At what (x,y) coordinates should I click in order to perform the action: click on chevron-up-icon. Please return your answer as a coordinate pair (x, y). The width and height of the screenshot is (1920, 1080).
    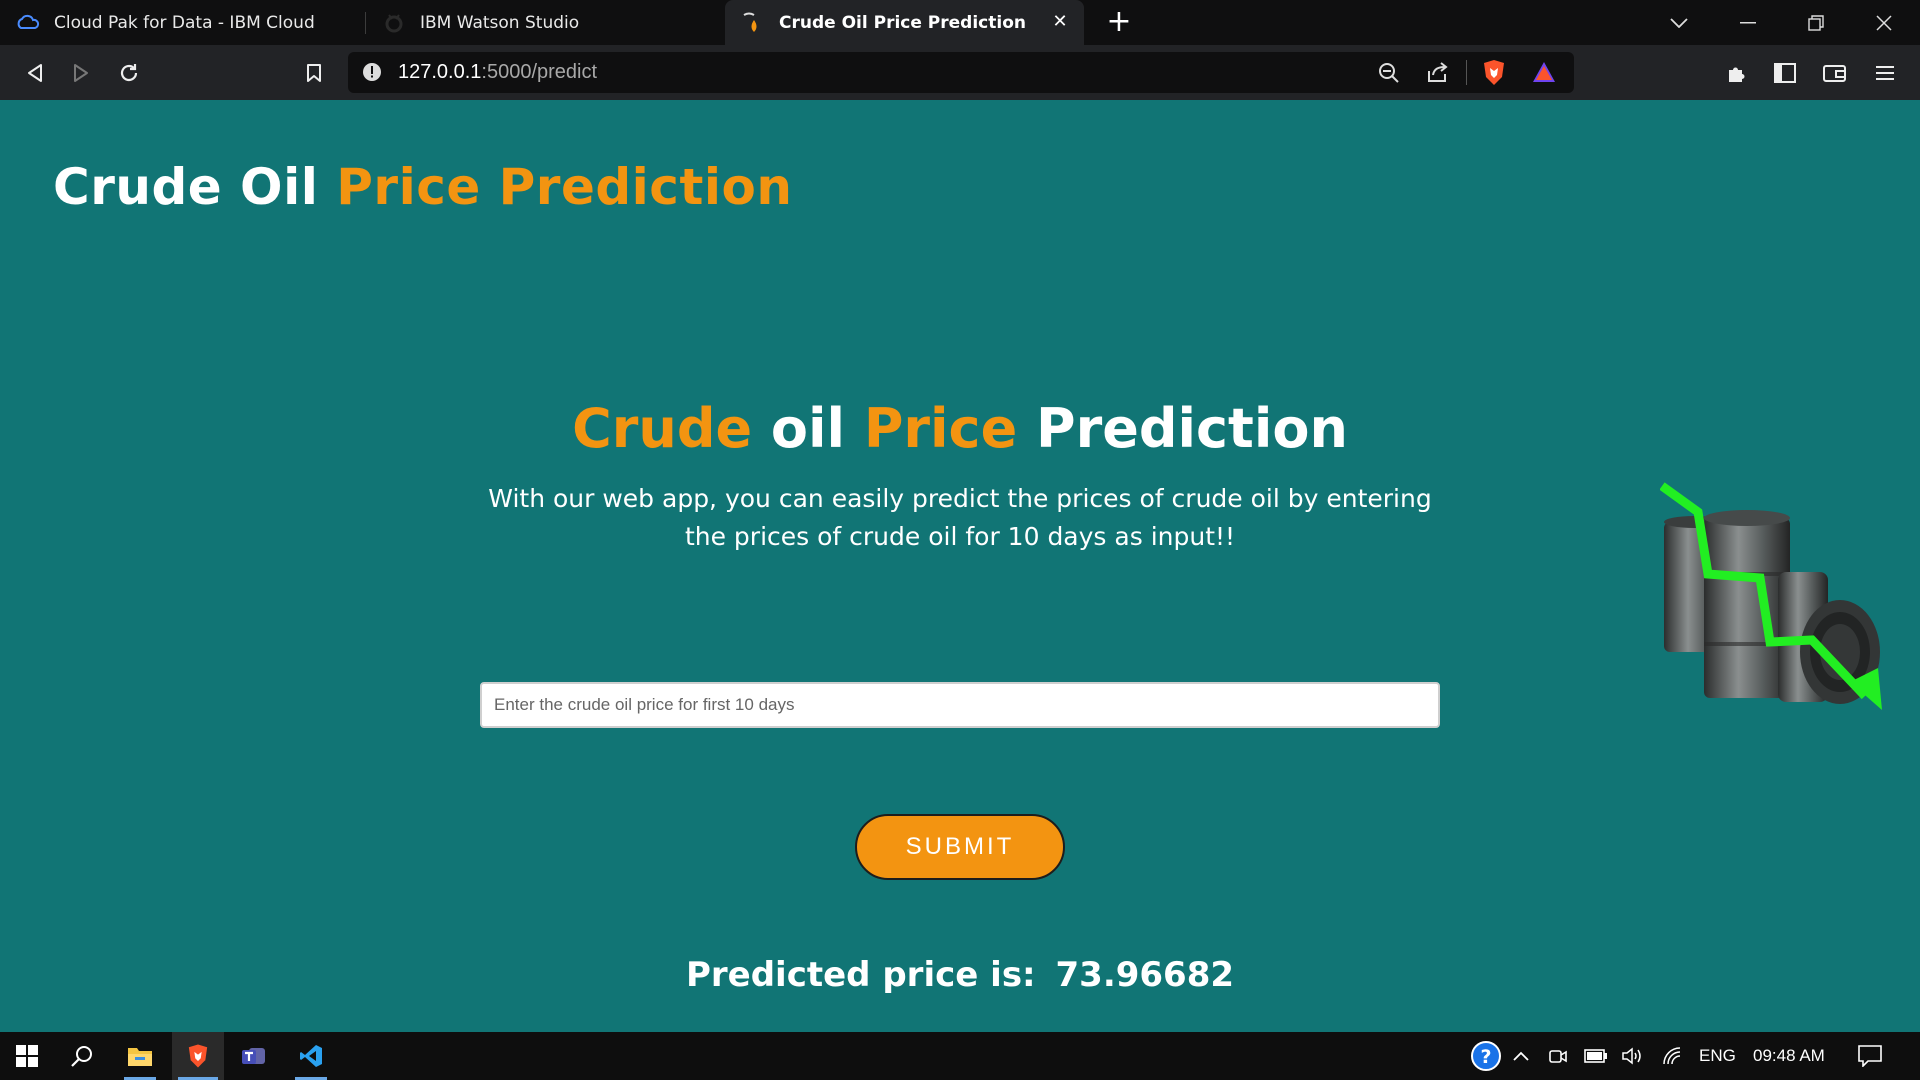
    Looking at the image, I should click on (1521, 1056).